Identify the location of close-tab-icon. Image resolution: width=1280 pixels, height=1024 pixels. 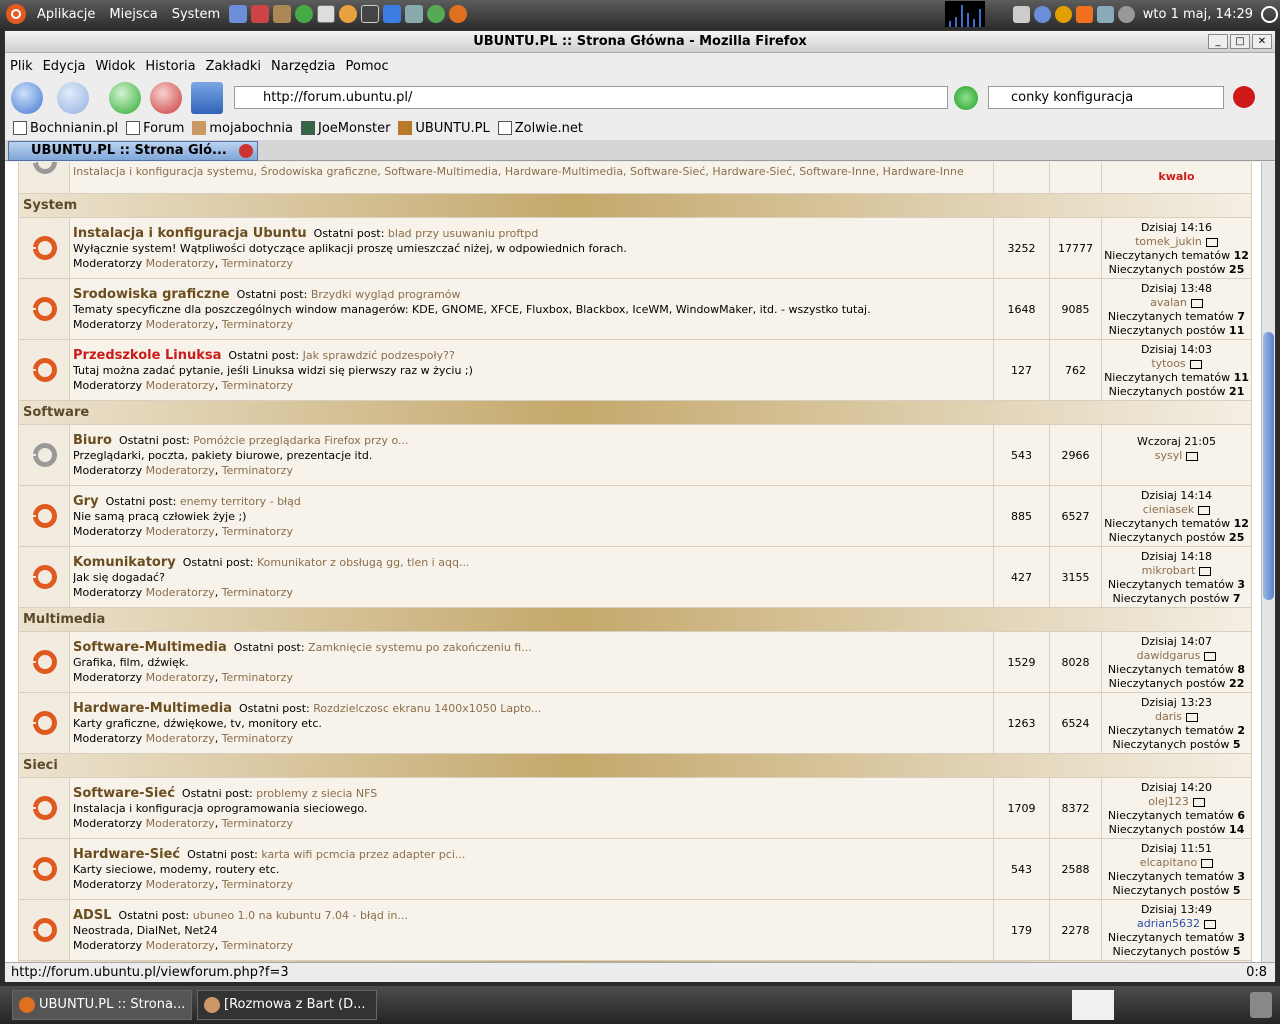
(246, 151).